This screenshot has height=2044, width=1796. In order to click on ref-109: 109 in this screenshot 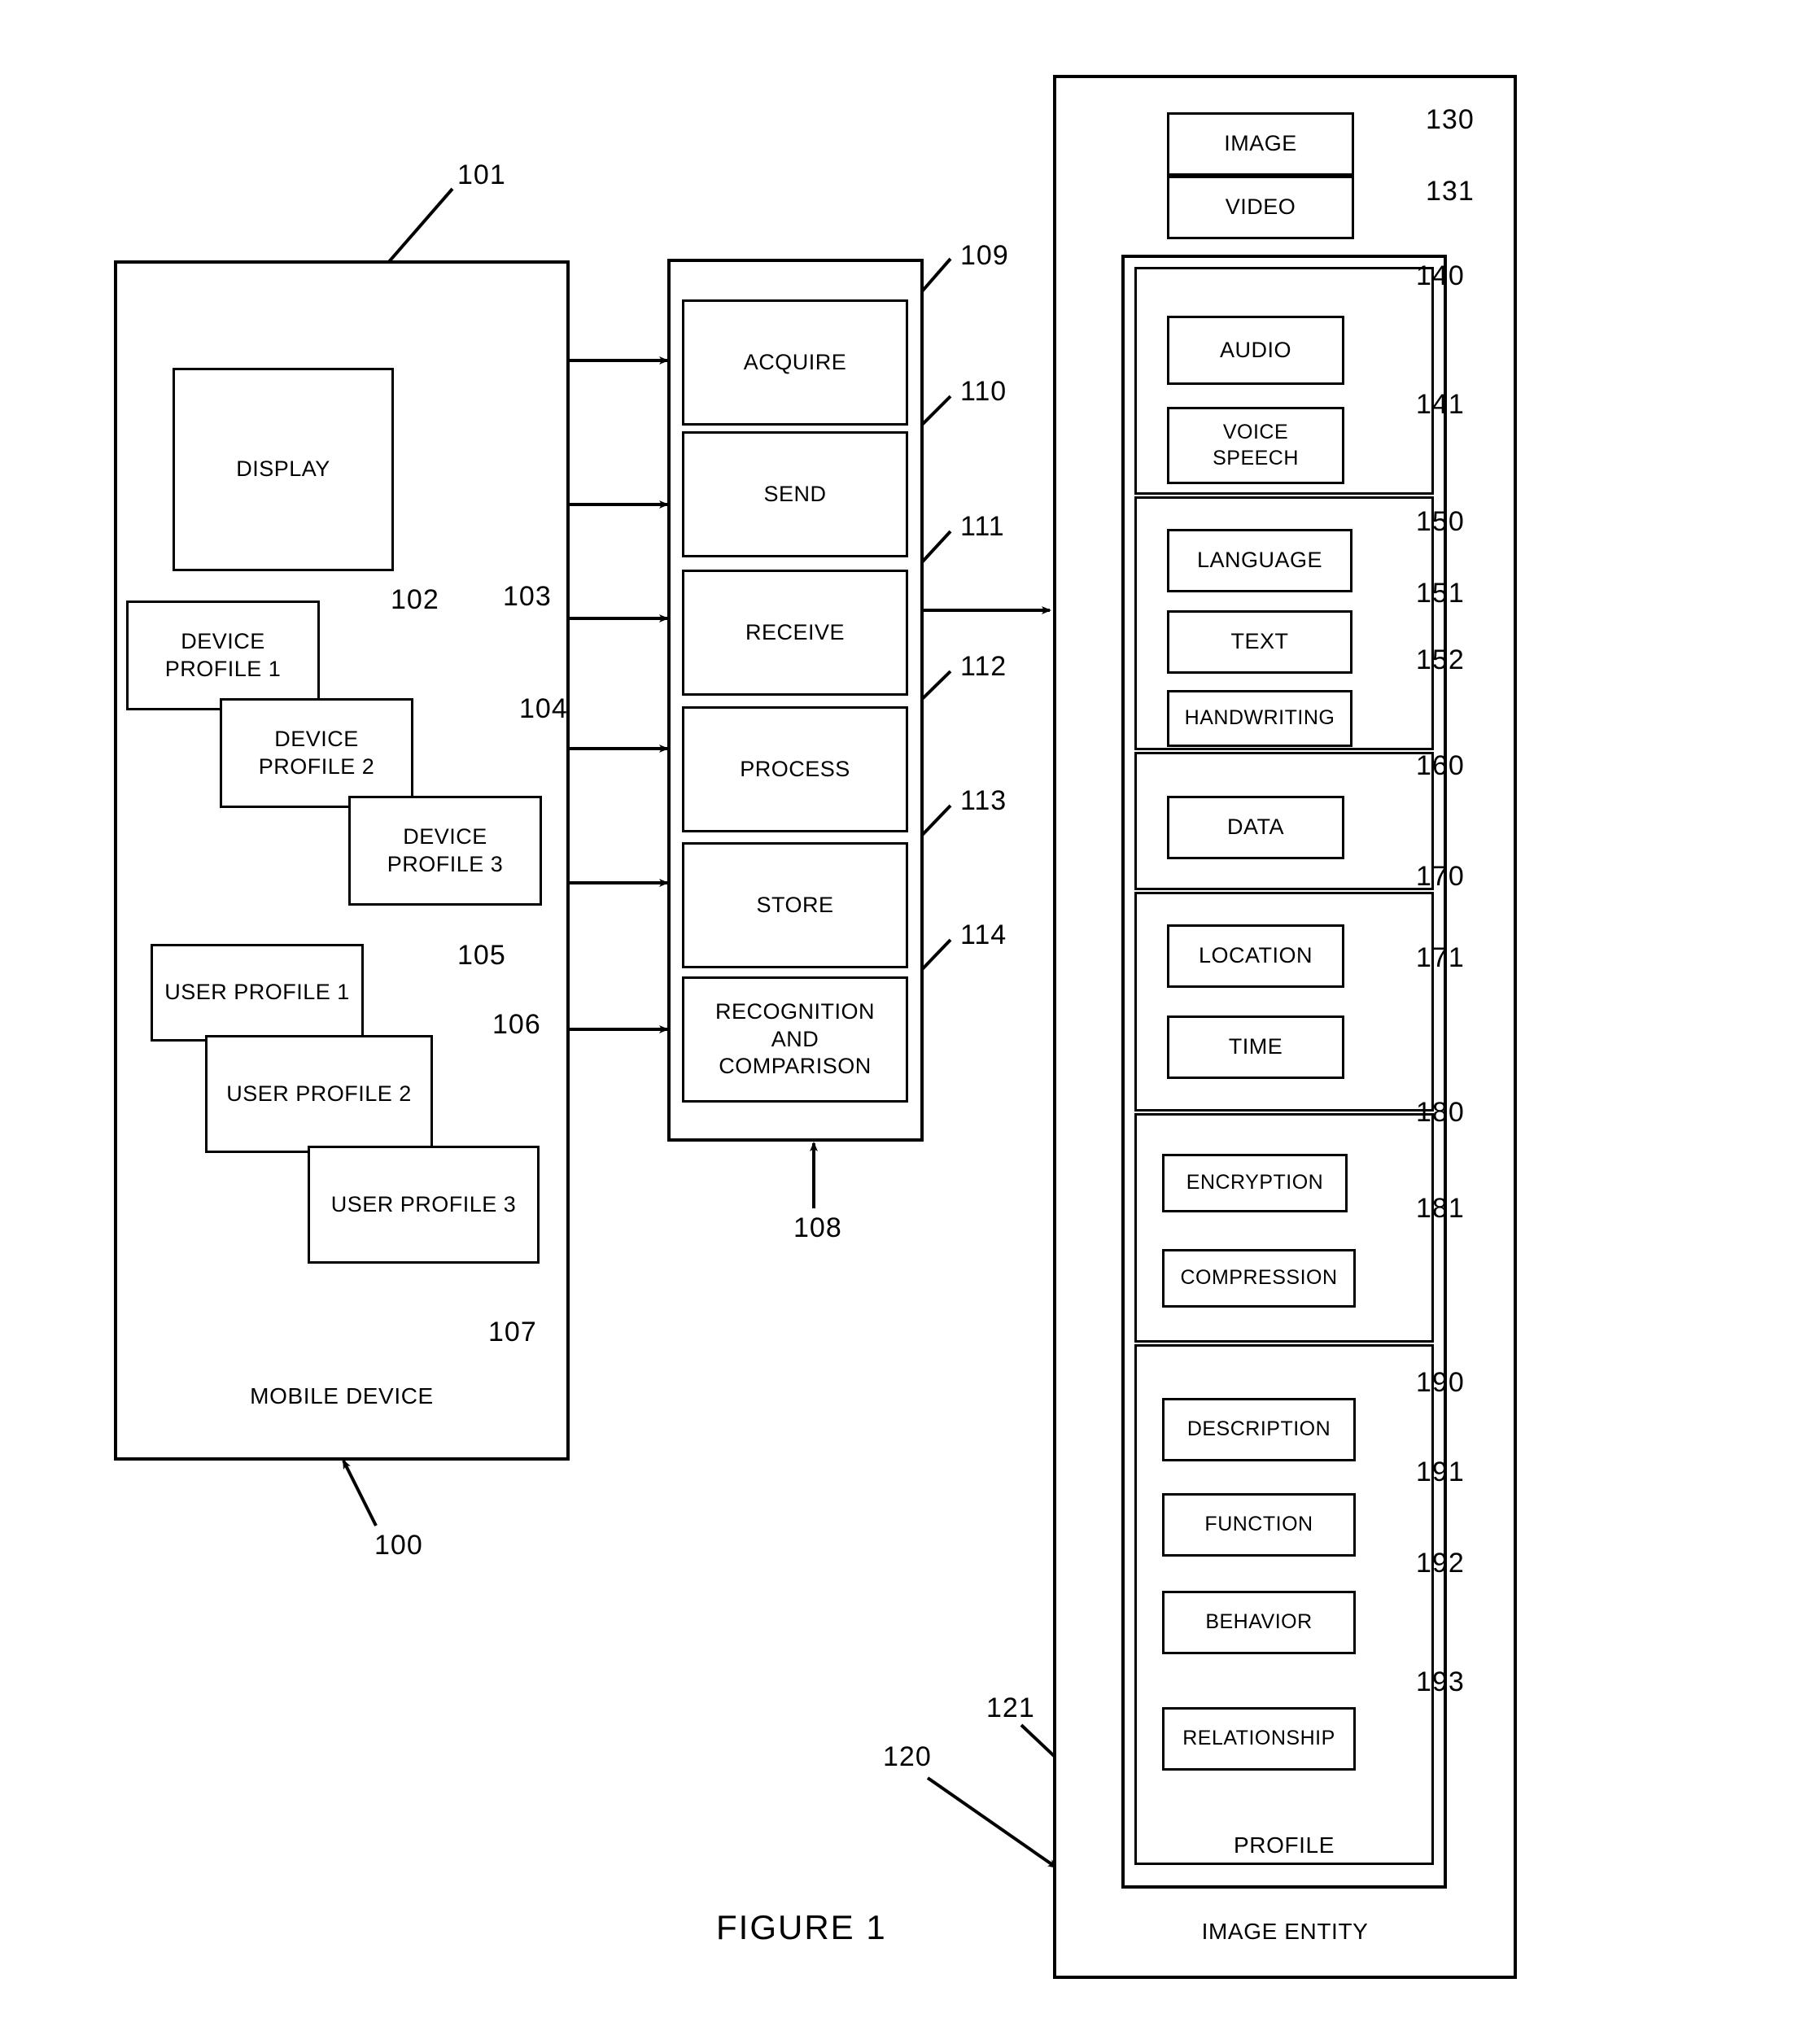, I will do `click(985, 255)`.